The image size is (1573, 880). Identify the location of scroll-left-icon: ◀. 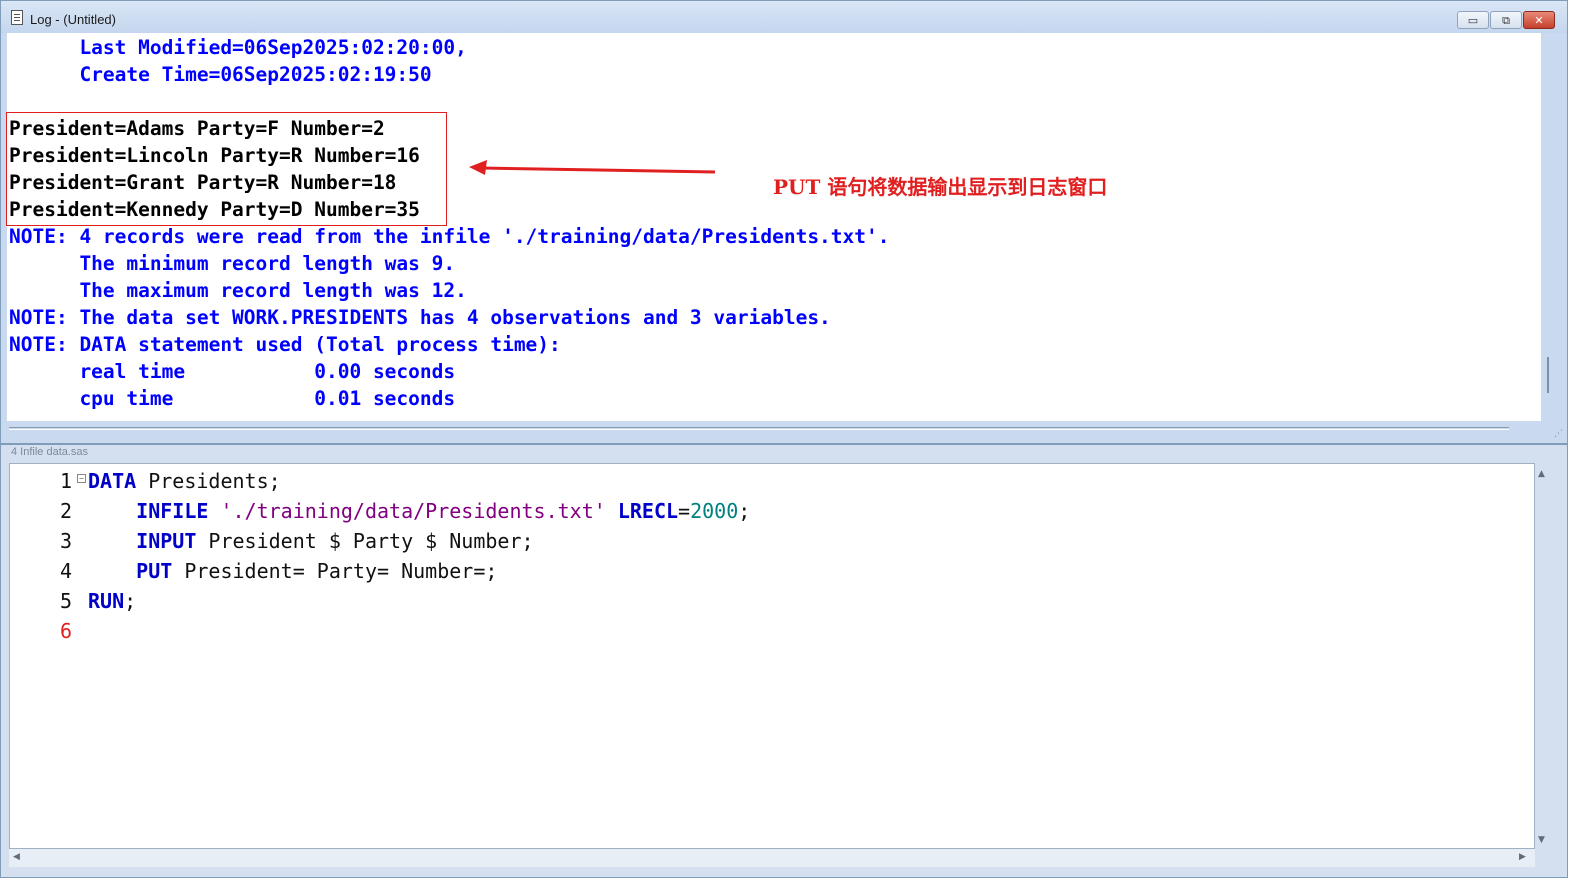
(16, 857).